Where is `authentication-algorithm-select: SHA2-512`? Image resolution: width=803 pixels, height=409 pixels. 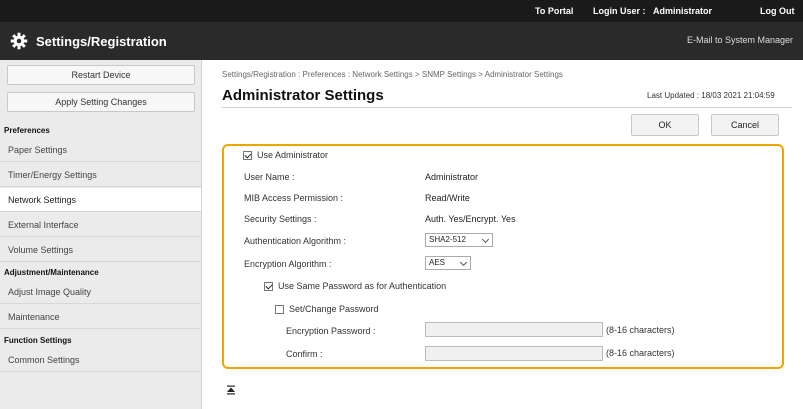
authentication-algorithm-select: SHA2-512 is located at coordinates (459, 240).